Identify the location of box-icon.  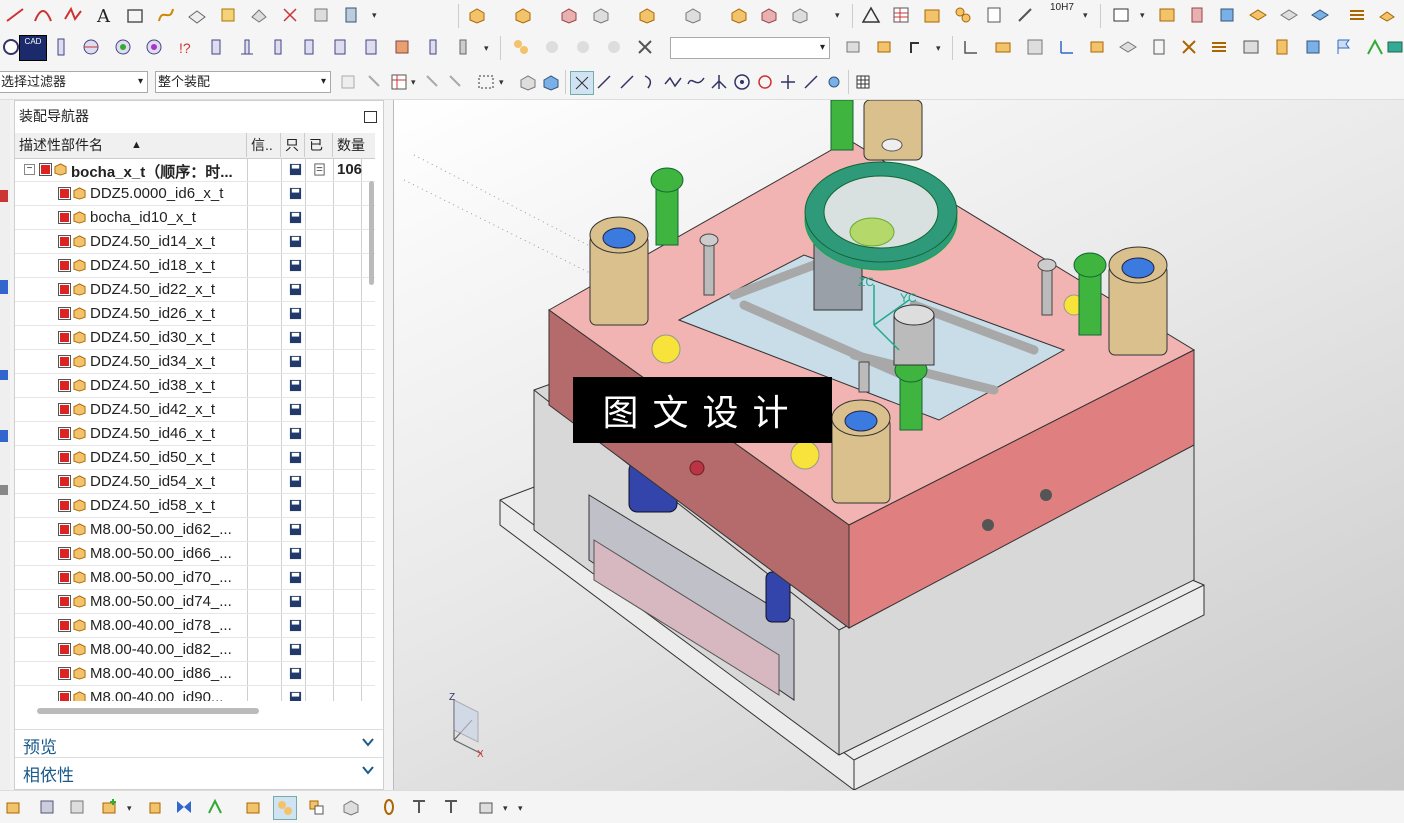
(1097, 47).